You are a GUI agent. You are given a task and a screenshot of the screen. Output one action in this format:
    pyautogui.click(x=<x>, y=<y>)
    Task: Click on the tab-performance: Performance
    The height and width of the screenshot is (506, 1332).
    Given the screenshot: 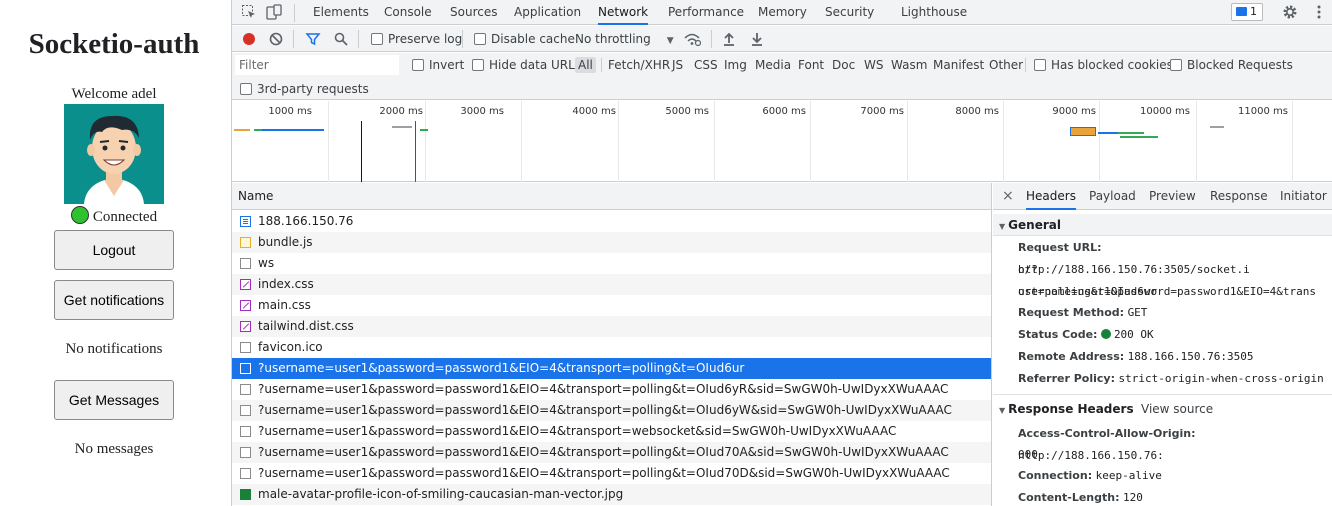 What is the action you would take?
    pyautogui.click(x=706, y=12)
    